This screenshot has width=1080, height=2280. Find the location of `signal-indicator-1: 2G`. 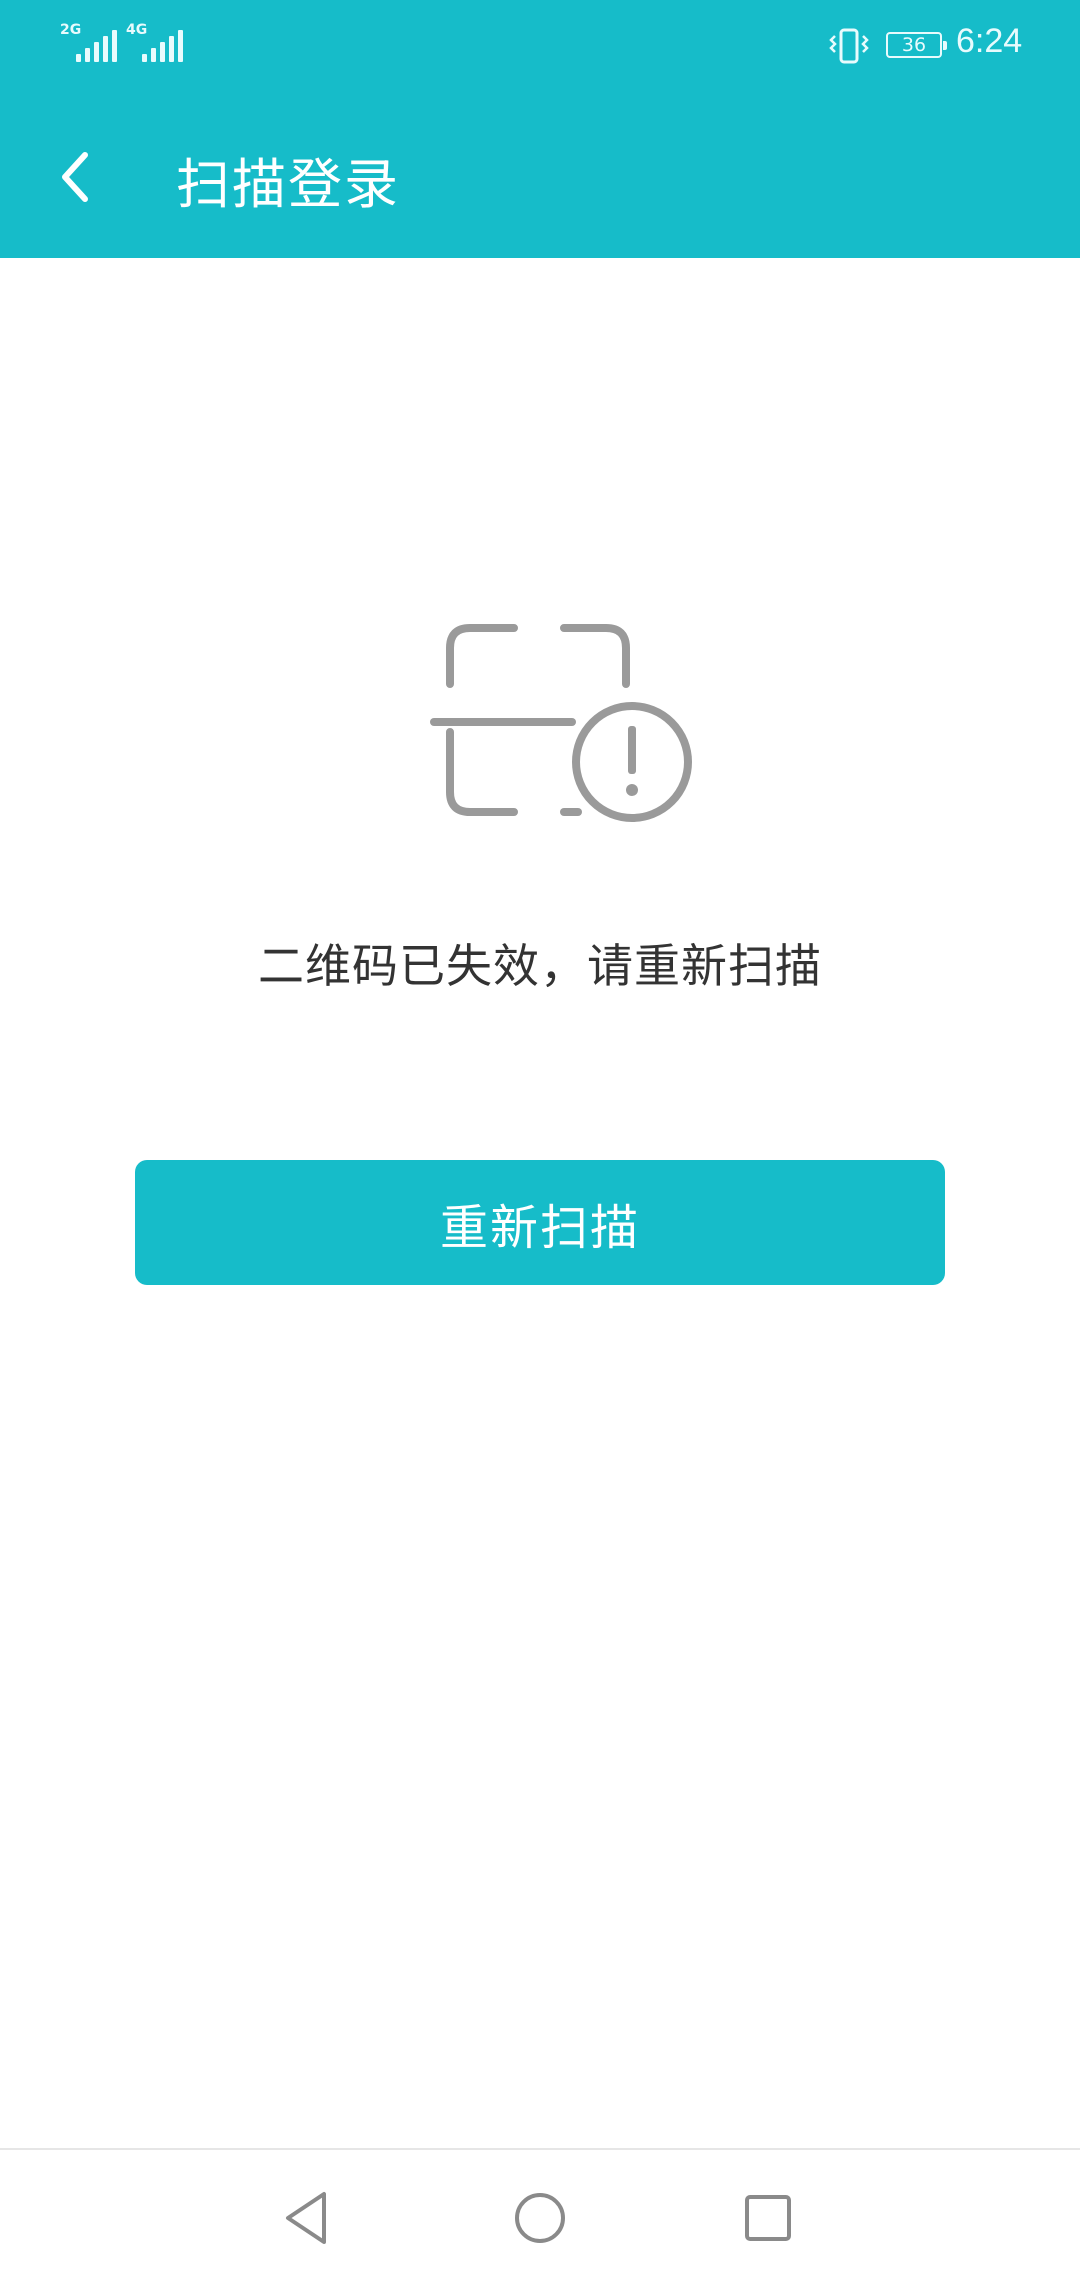

signal-indicator-1: 2G is located at coordinates (90, 42).